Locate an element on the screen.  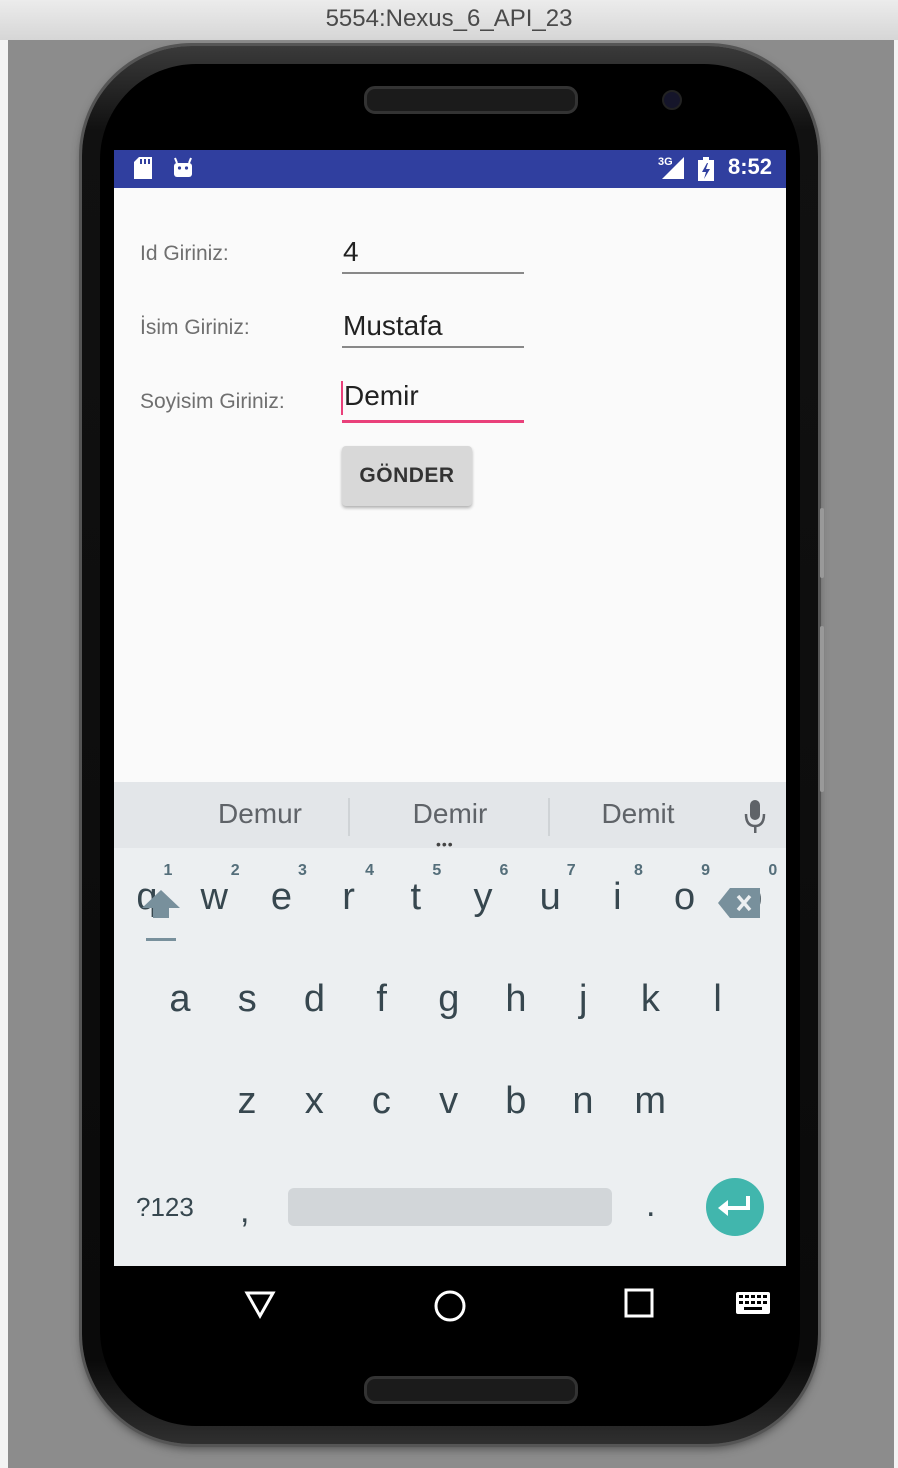
key-g: g is located at coordinates (449, 999).